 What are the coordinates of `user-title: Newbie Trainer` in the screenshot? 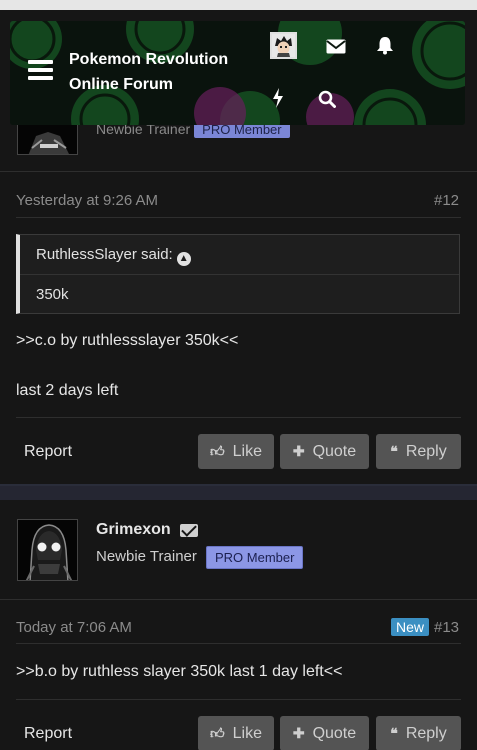 It's located at (146, 556).